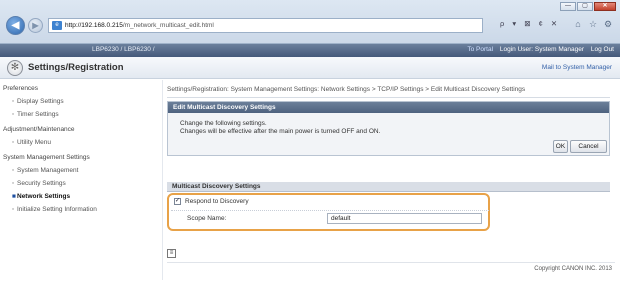  Describe the element at coordinates (573, 269) in the screenshot. I see `copyright: Copyright CANON INC. 2013` at that location.